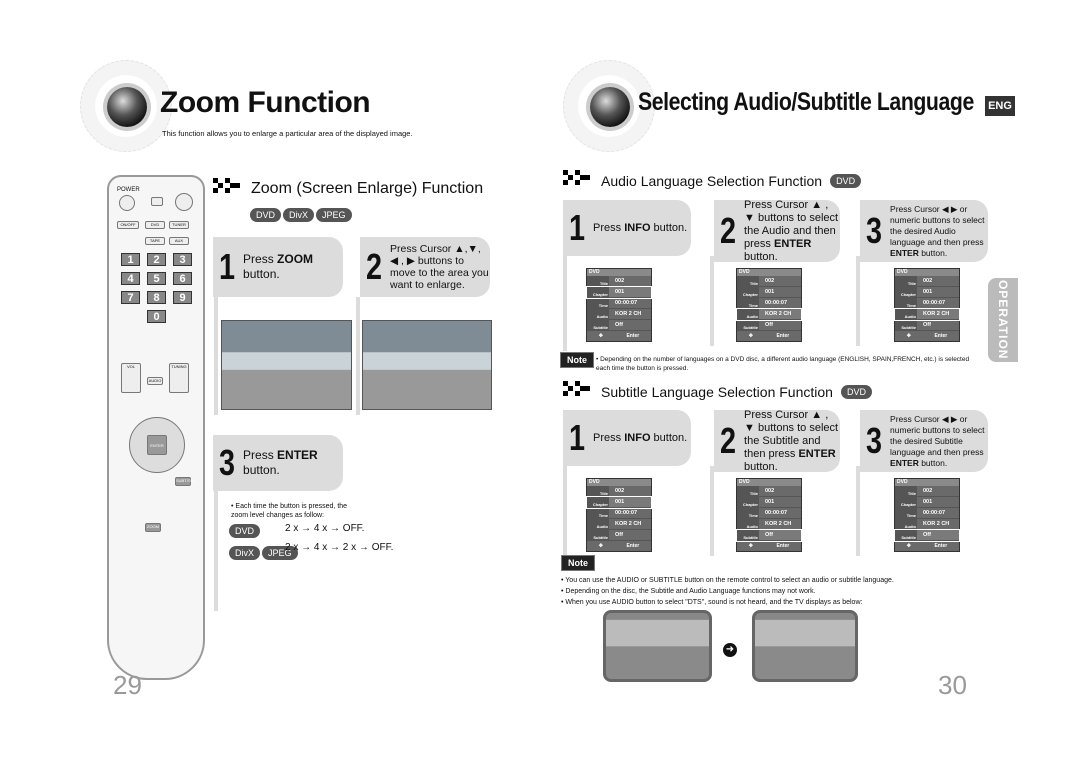  What do you see at coordinates (126, 106) in the screenshot?
I see `speaker-logo` at bounding box center [126, 106].